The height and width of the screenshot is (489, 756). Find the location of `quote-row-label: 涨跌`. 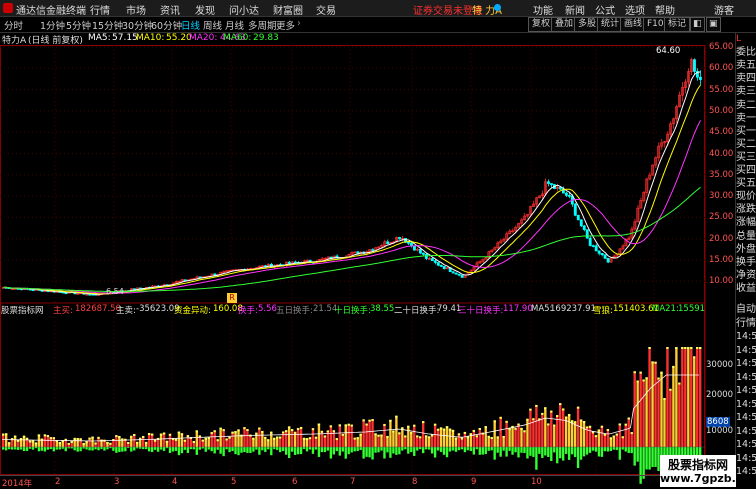

quote-row-label: 涨跌 is located at coordinates (746, 209).